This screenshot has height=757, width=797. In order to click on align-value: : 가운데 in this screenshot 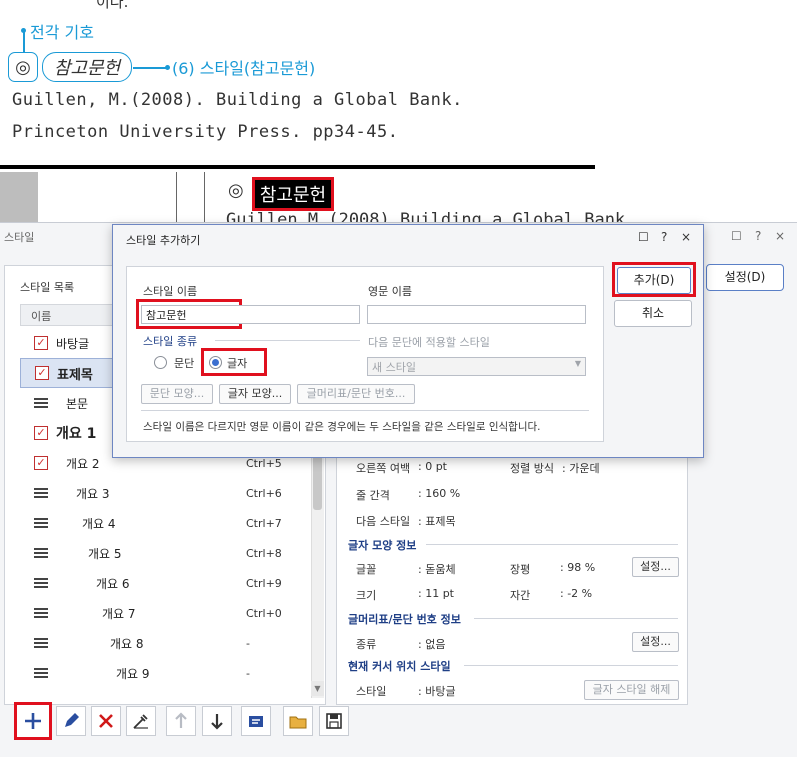, I will do `click(581, 468)`.